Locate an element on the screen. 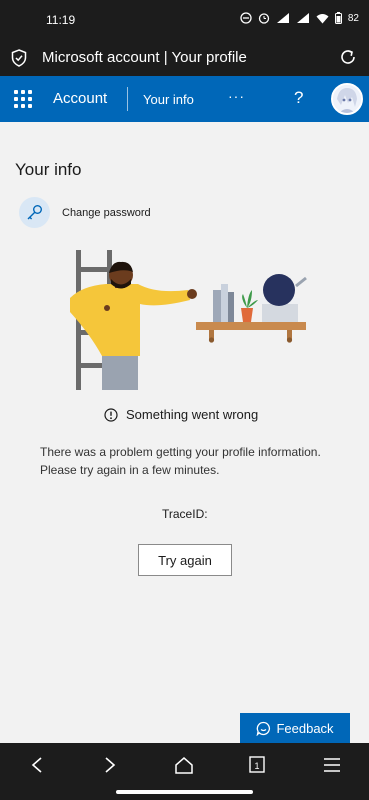 The width and height of the screenshot is (369, 800). back-icon is located at coordinates (37, 767).